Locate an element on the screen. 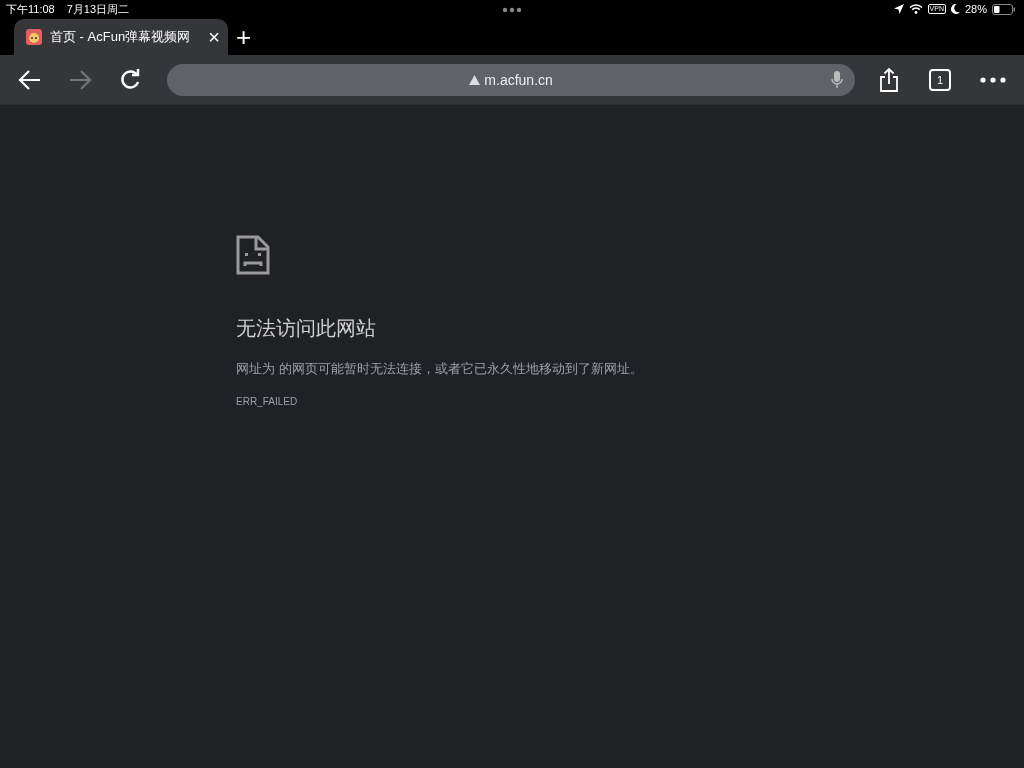 The image size is (1024, 768). status-date: 7月13日周二 is located at coordinates (98, 9).